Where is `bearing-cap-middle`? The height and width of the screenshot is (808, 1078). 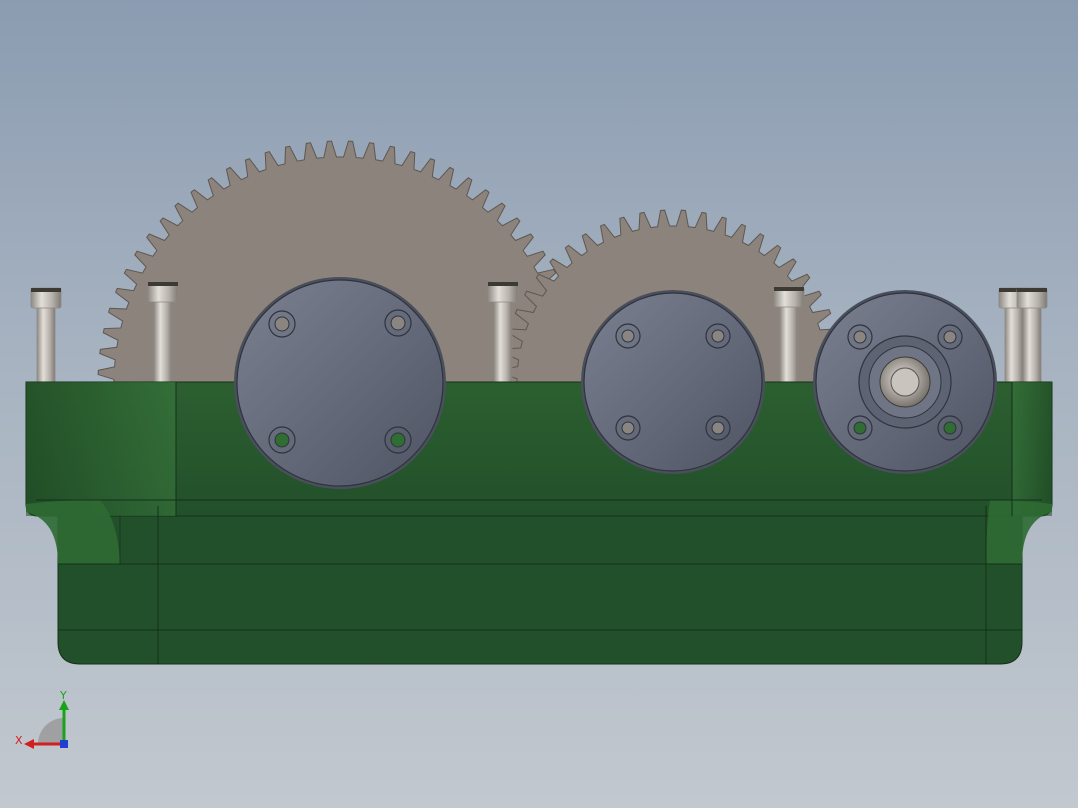 bearing-cap-middle is located at coordinates (673, 382).